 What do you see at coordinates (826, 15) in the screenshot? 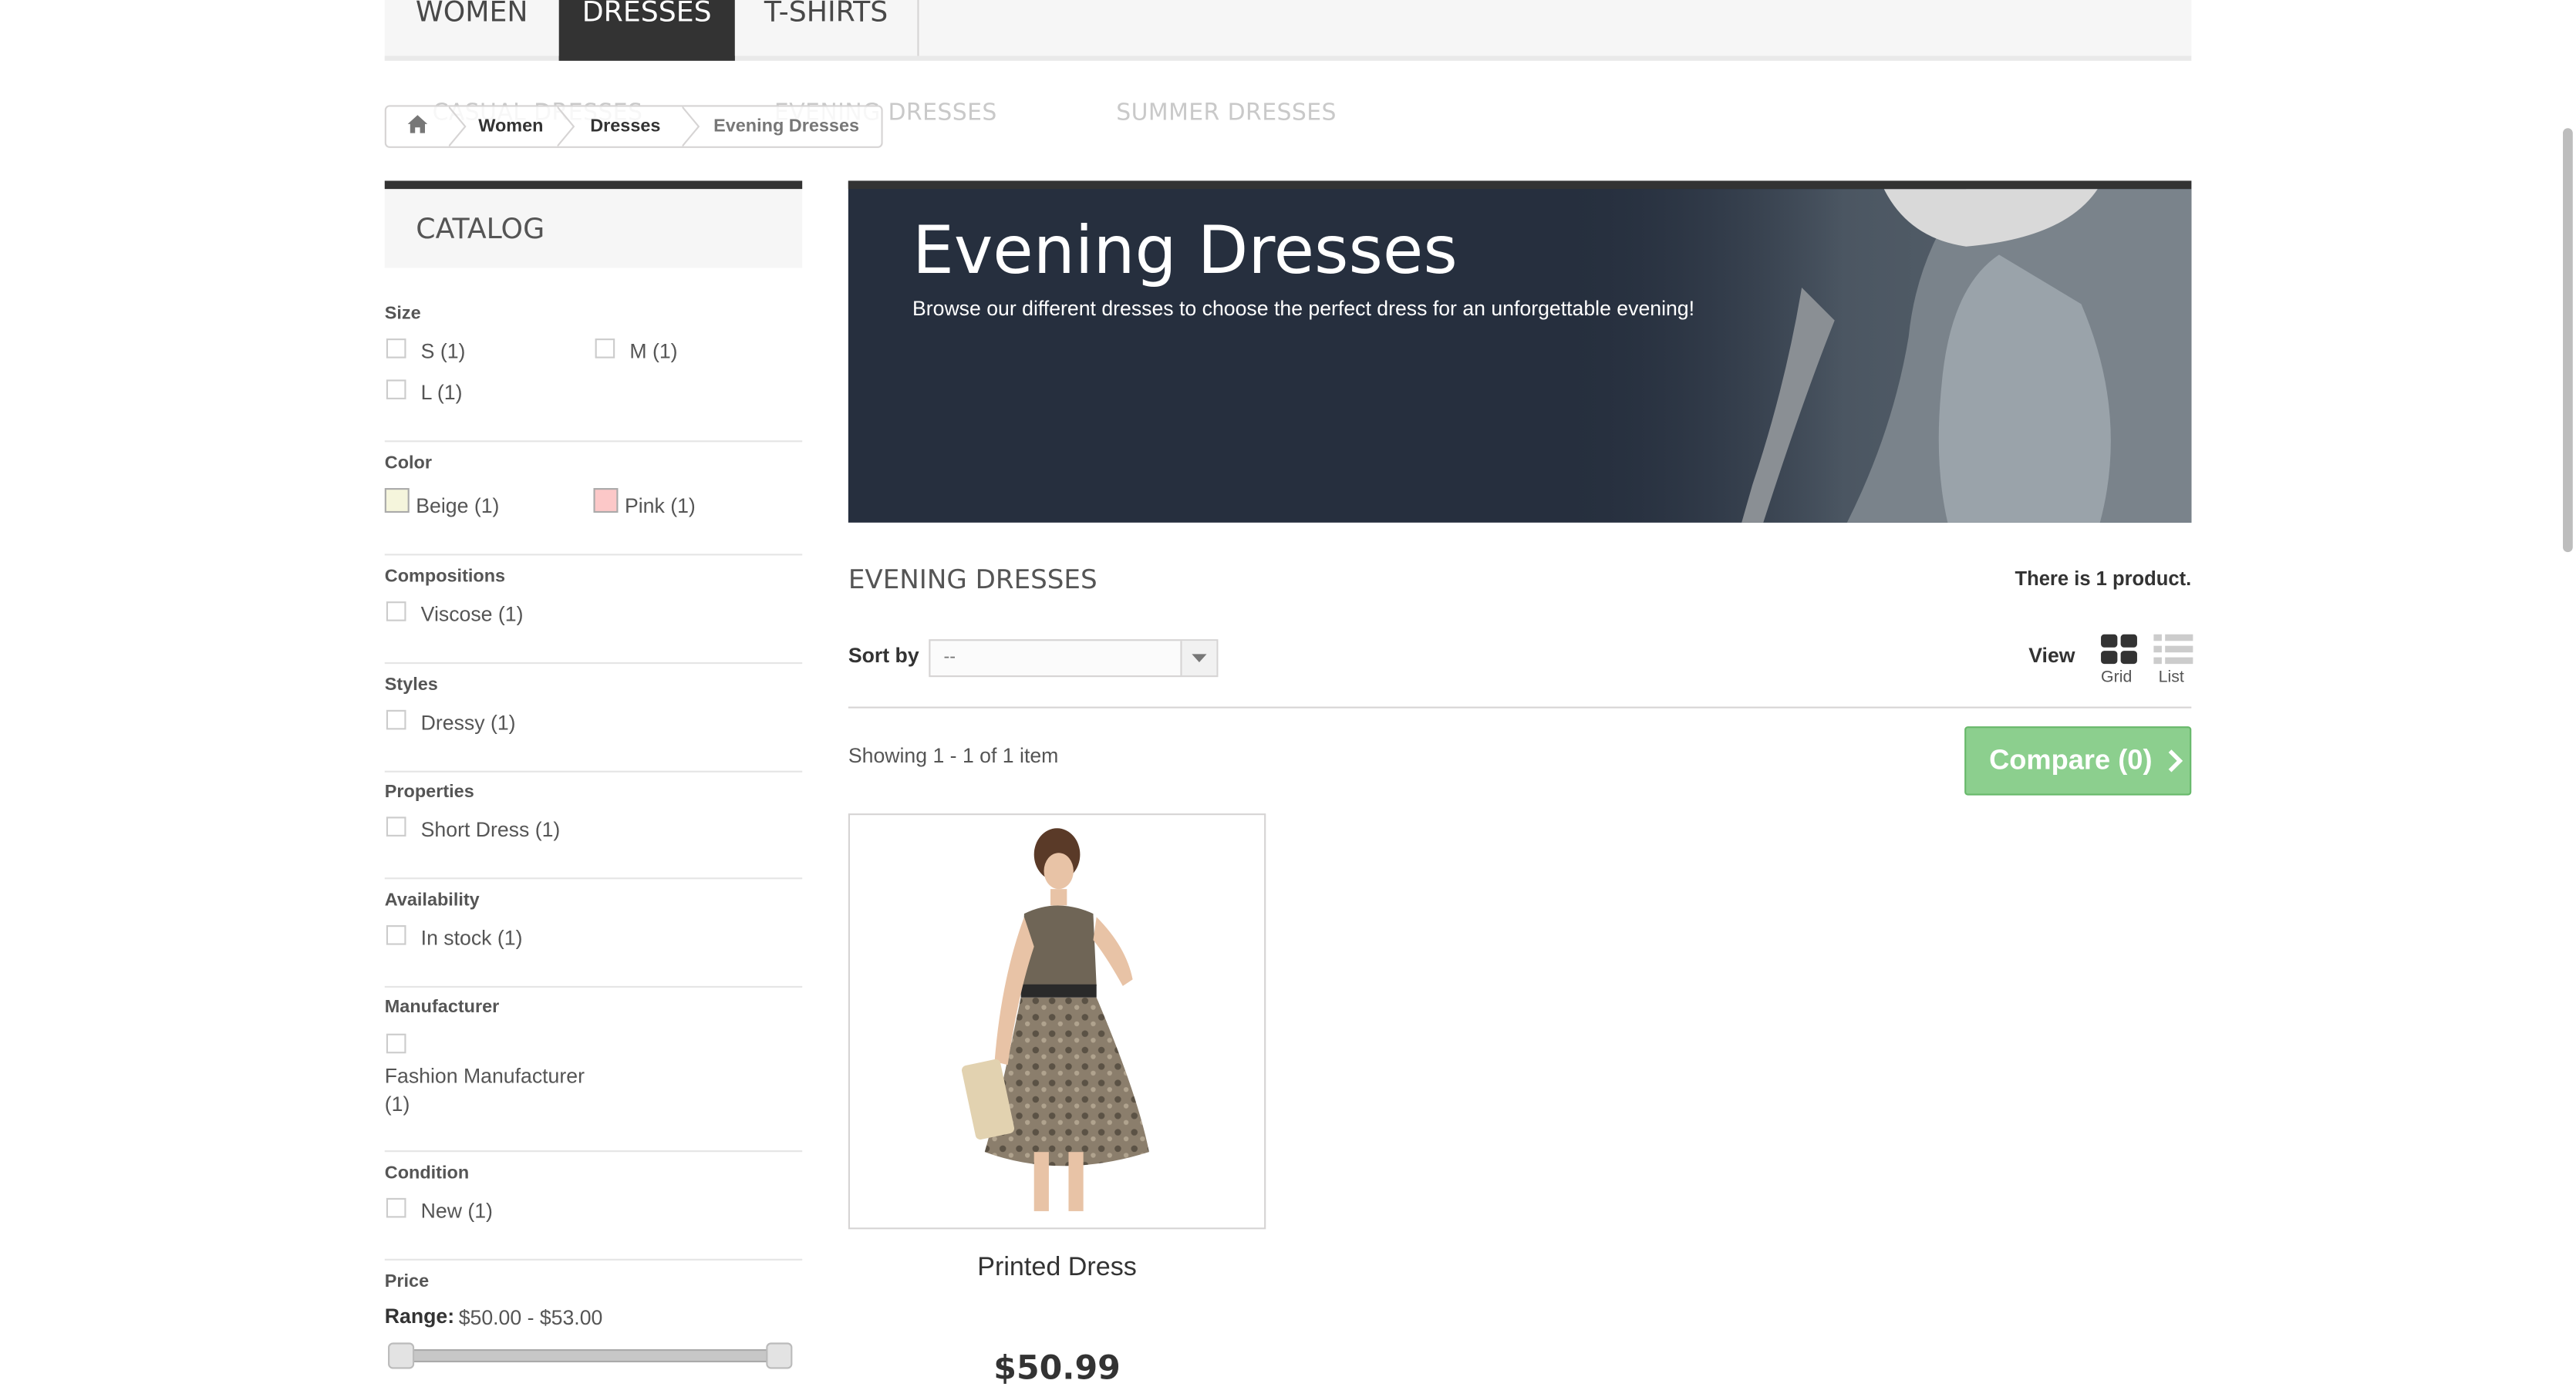
I see `tab-tshirts-label: T-SHIRTS` at bounding box center [826, 15].